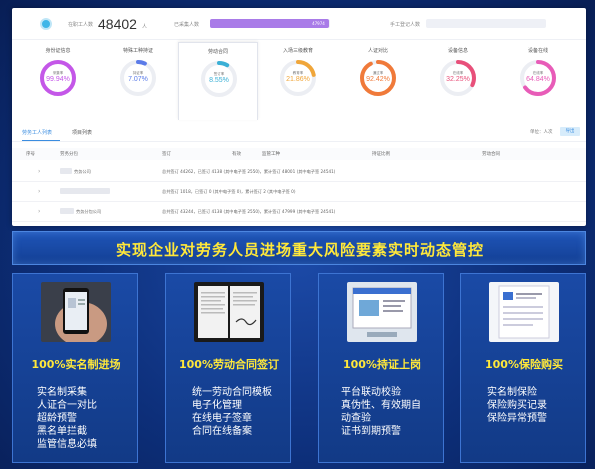  Describe the element at coordinates (229, 364) in the screenshot. I see `feature-title: 100%劳动合同签订` at that location.